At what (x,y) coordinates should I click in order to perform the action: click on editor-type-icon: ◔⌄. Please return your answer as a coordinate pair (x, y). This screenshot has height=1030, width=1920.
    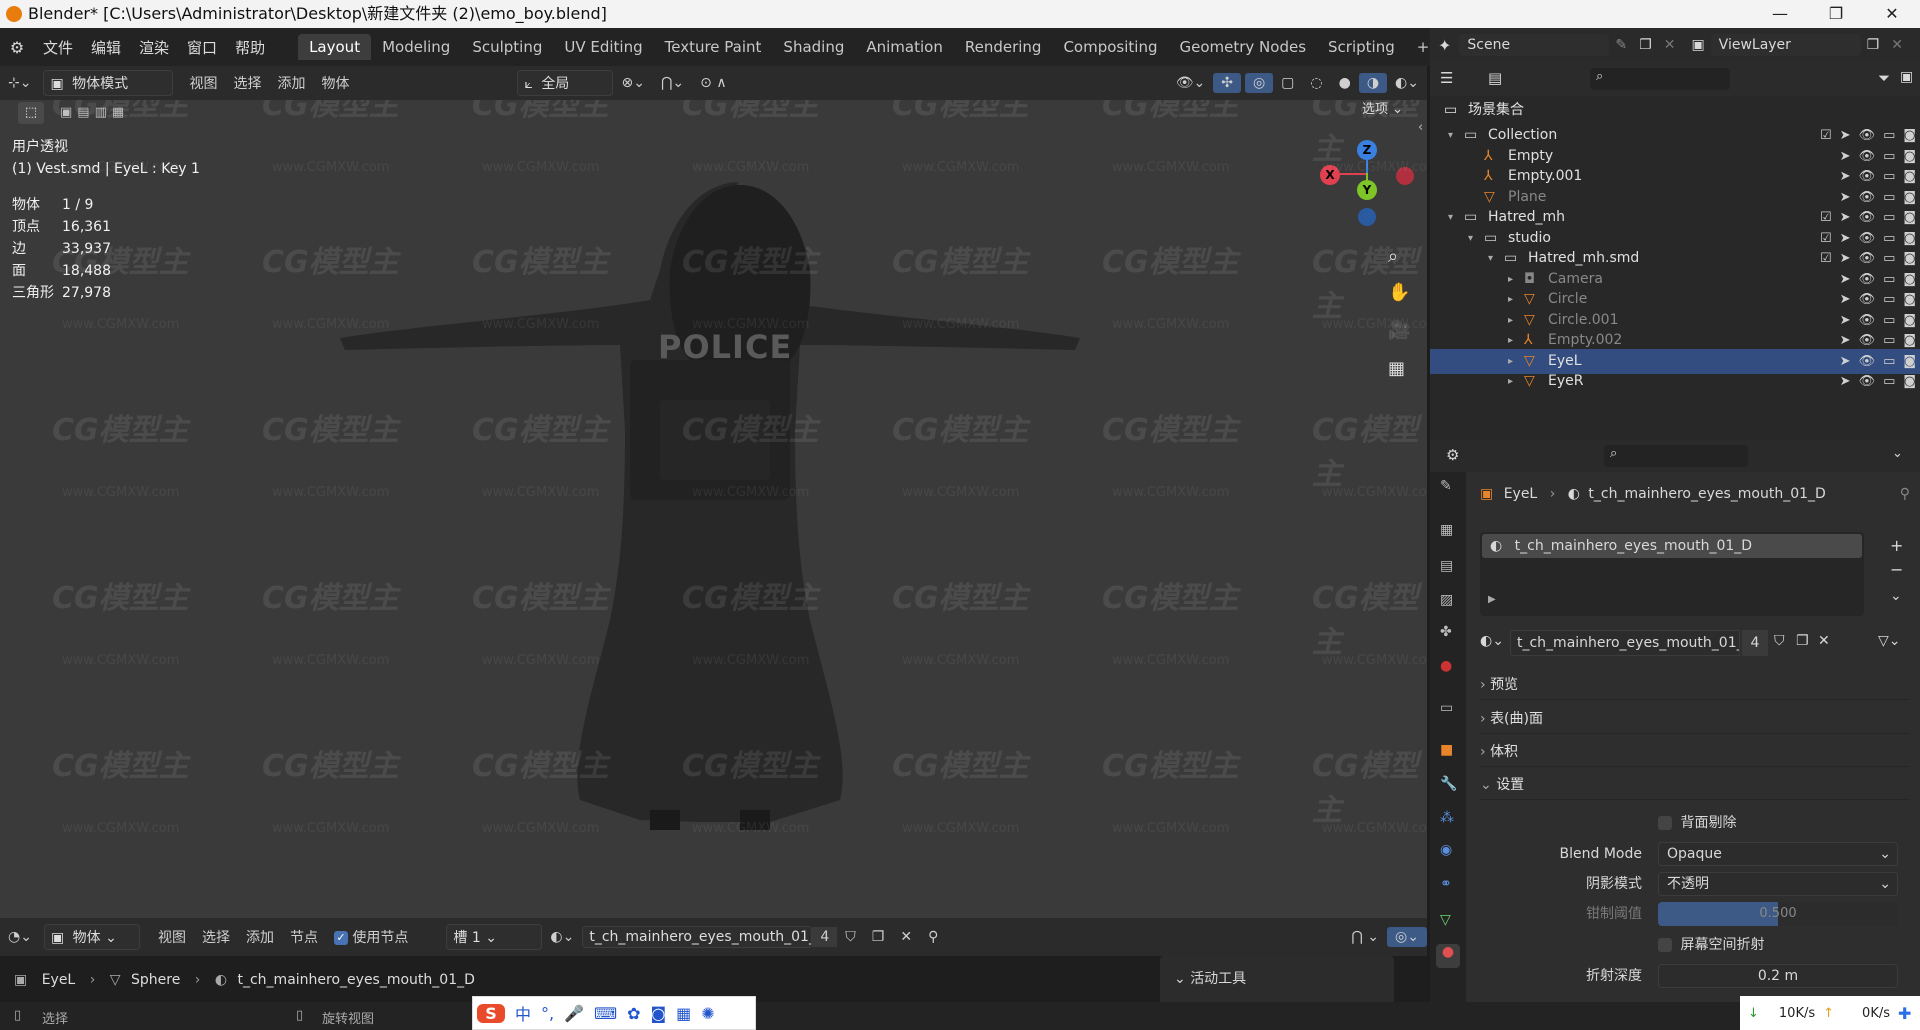
    Looking at the image, I should click on (20, 937).